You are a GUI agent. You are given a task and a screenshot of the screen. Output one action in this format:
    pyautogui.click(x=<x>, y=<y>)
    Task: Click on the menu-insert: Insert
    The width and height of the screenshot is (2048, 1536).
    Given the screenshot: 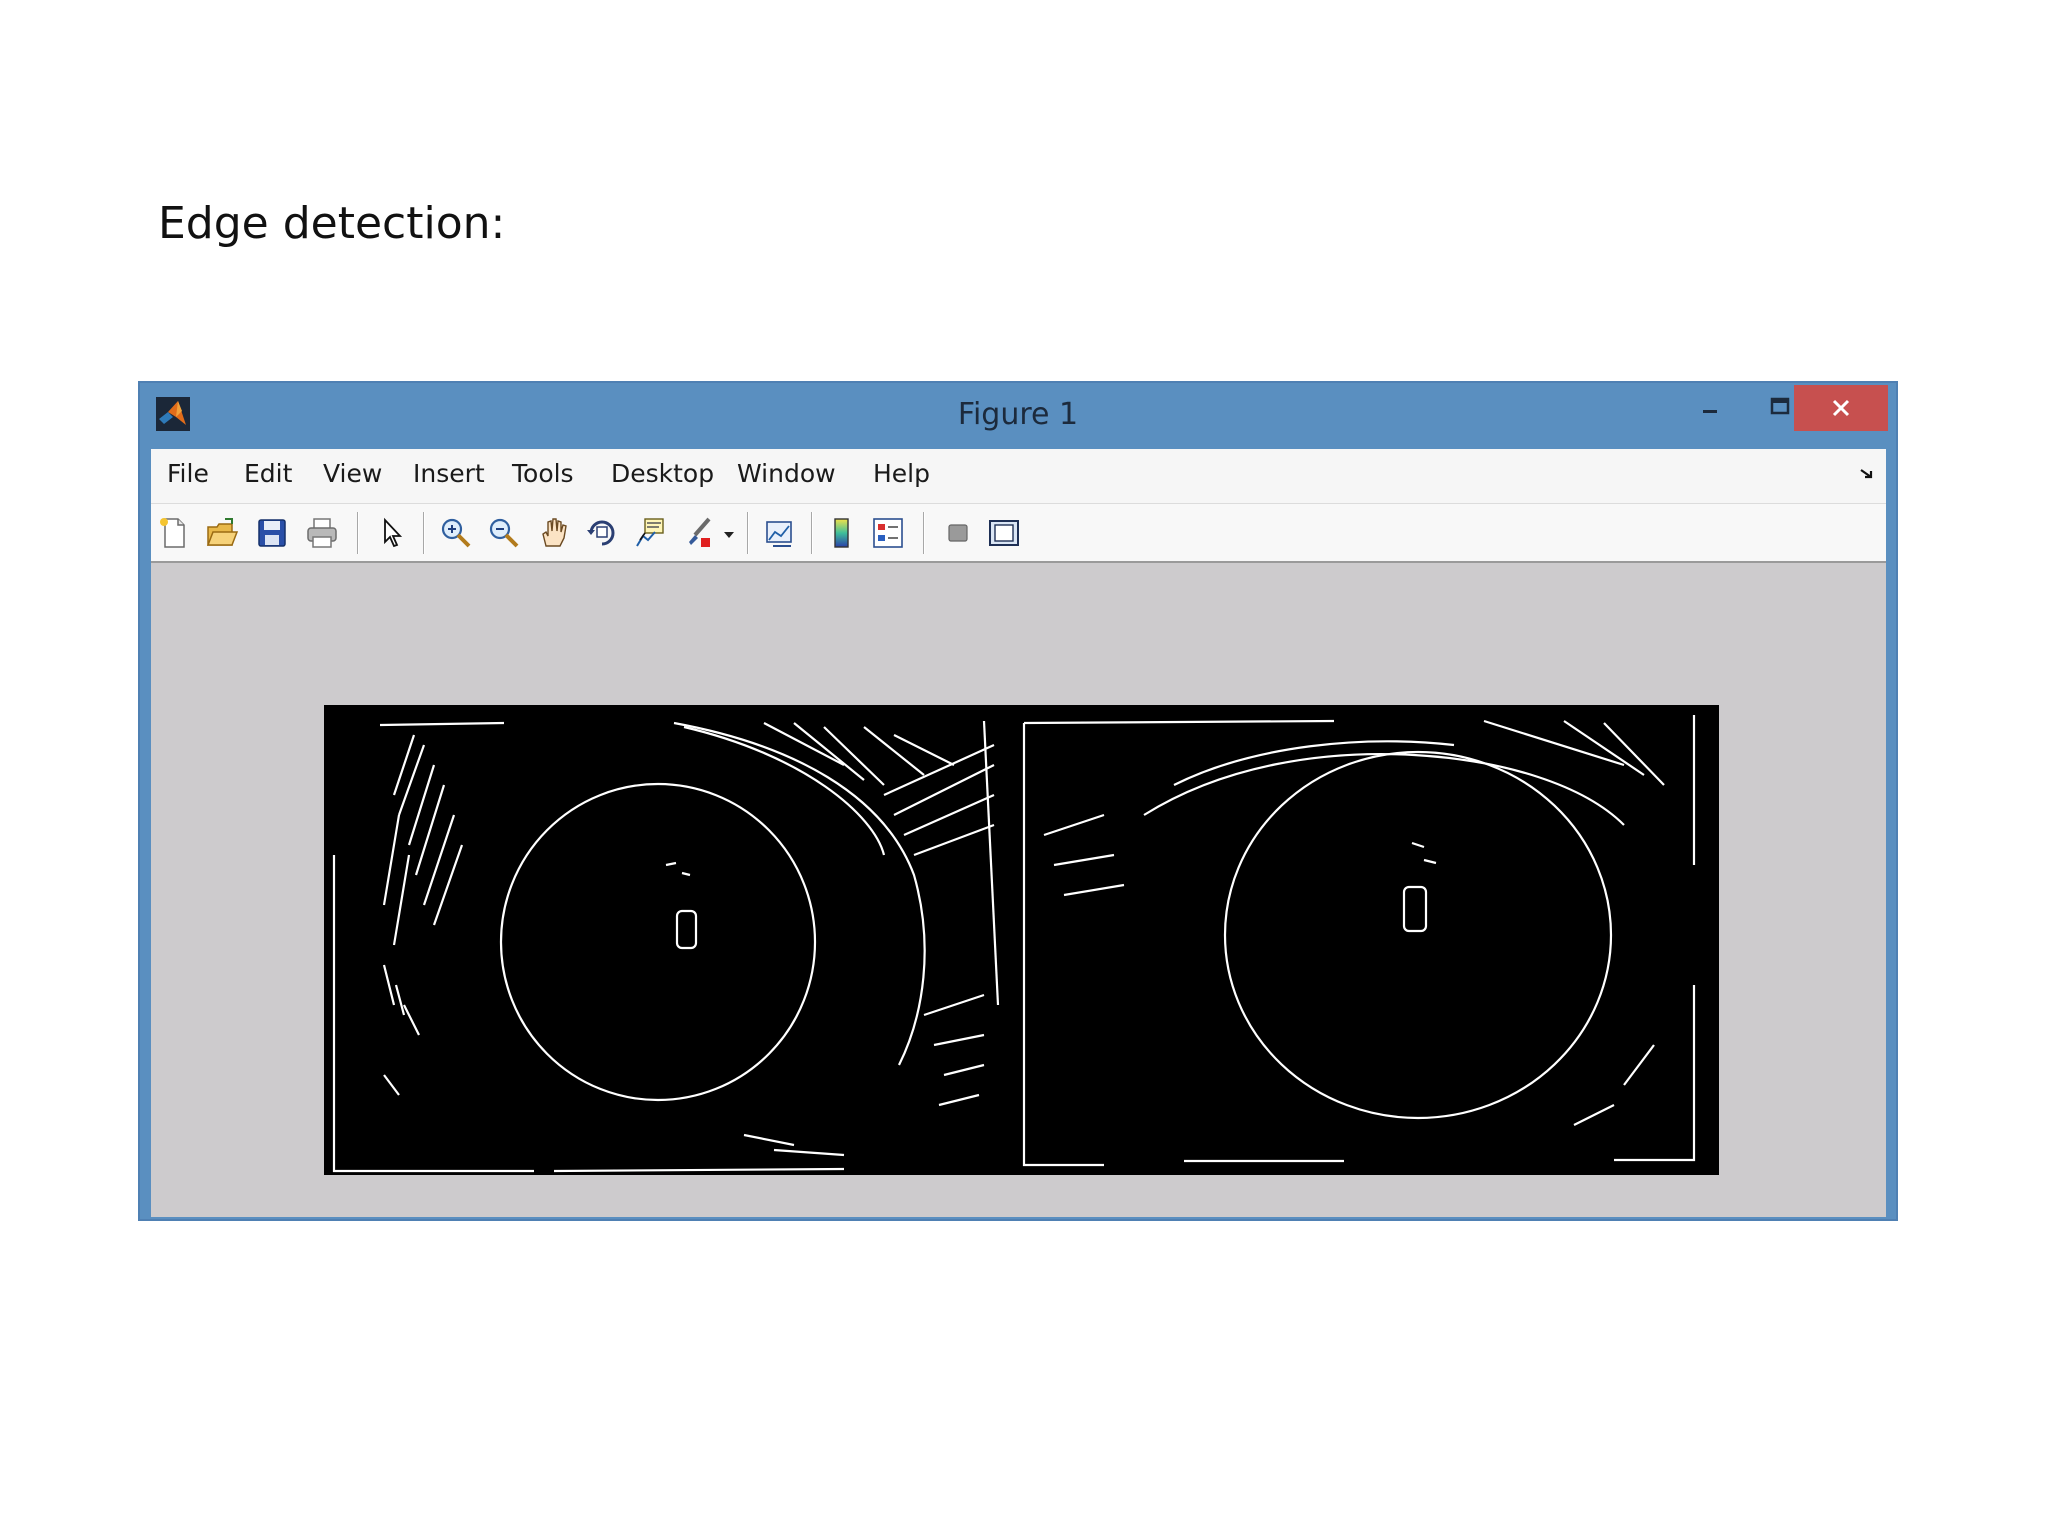 What is the action you would take?
    pyautogui.click(x=449, y=473)
    